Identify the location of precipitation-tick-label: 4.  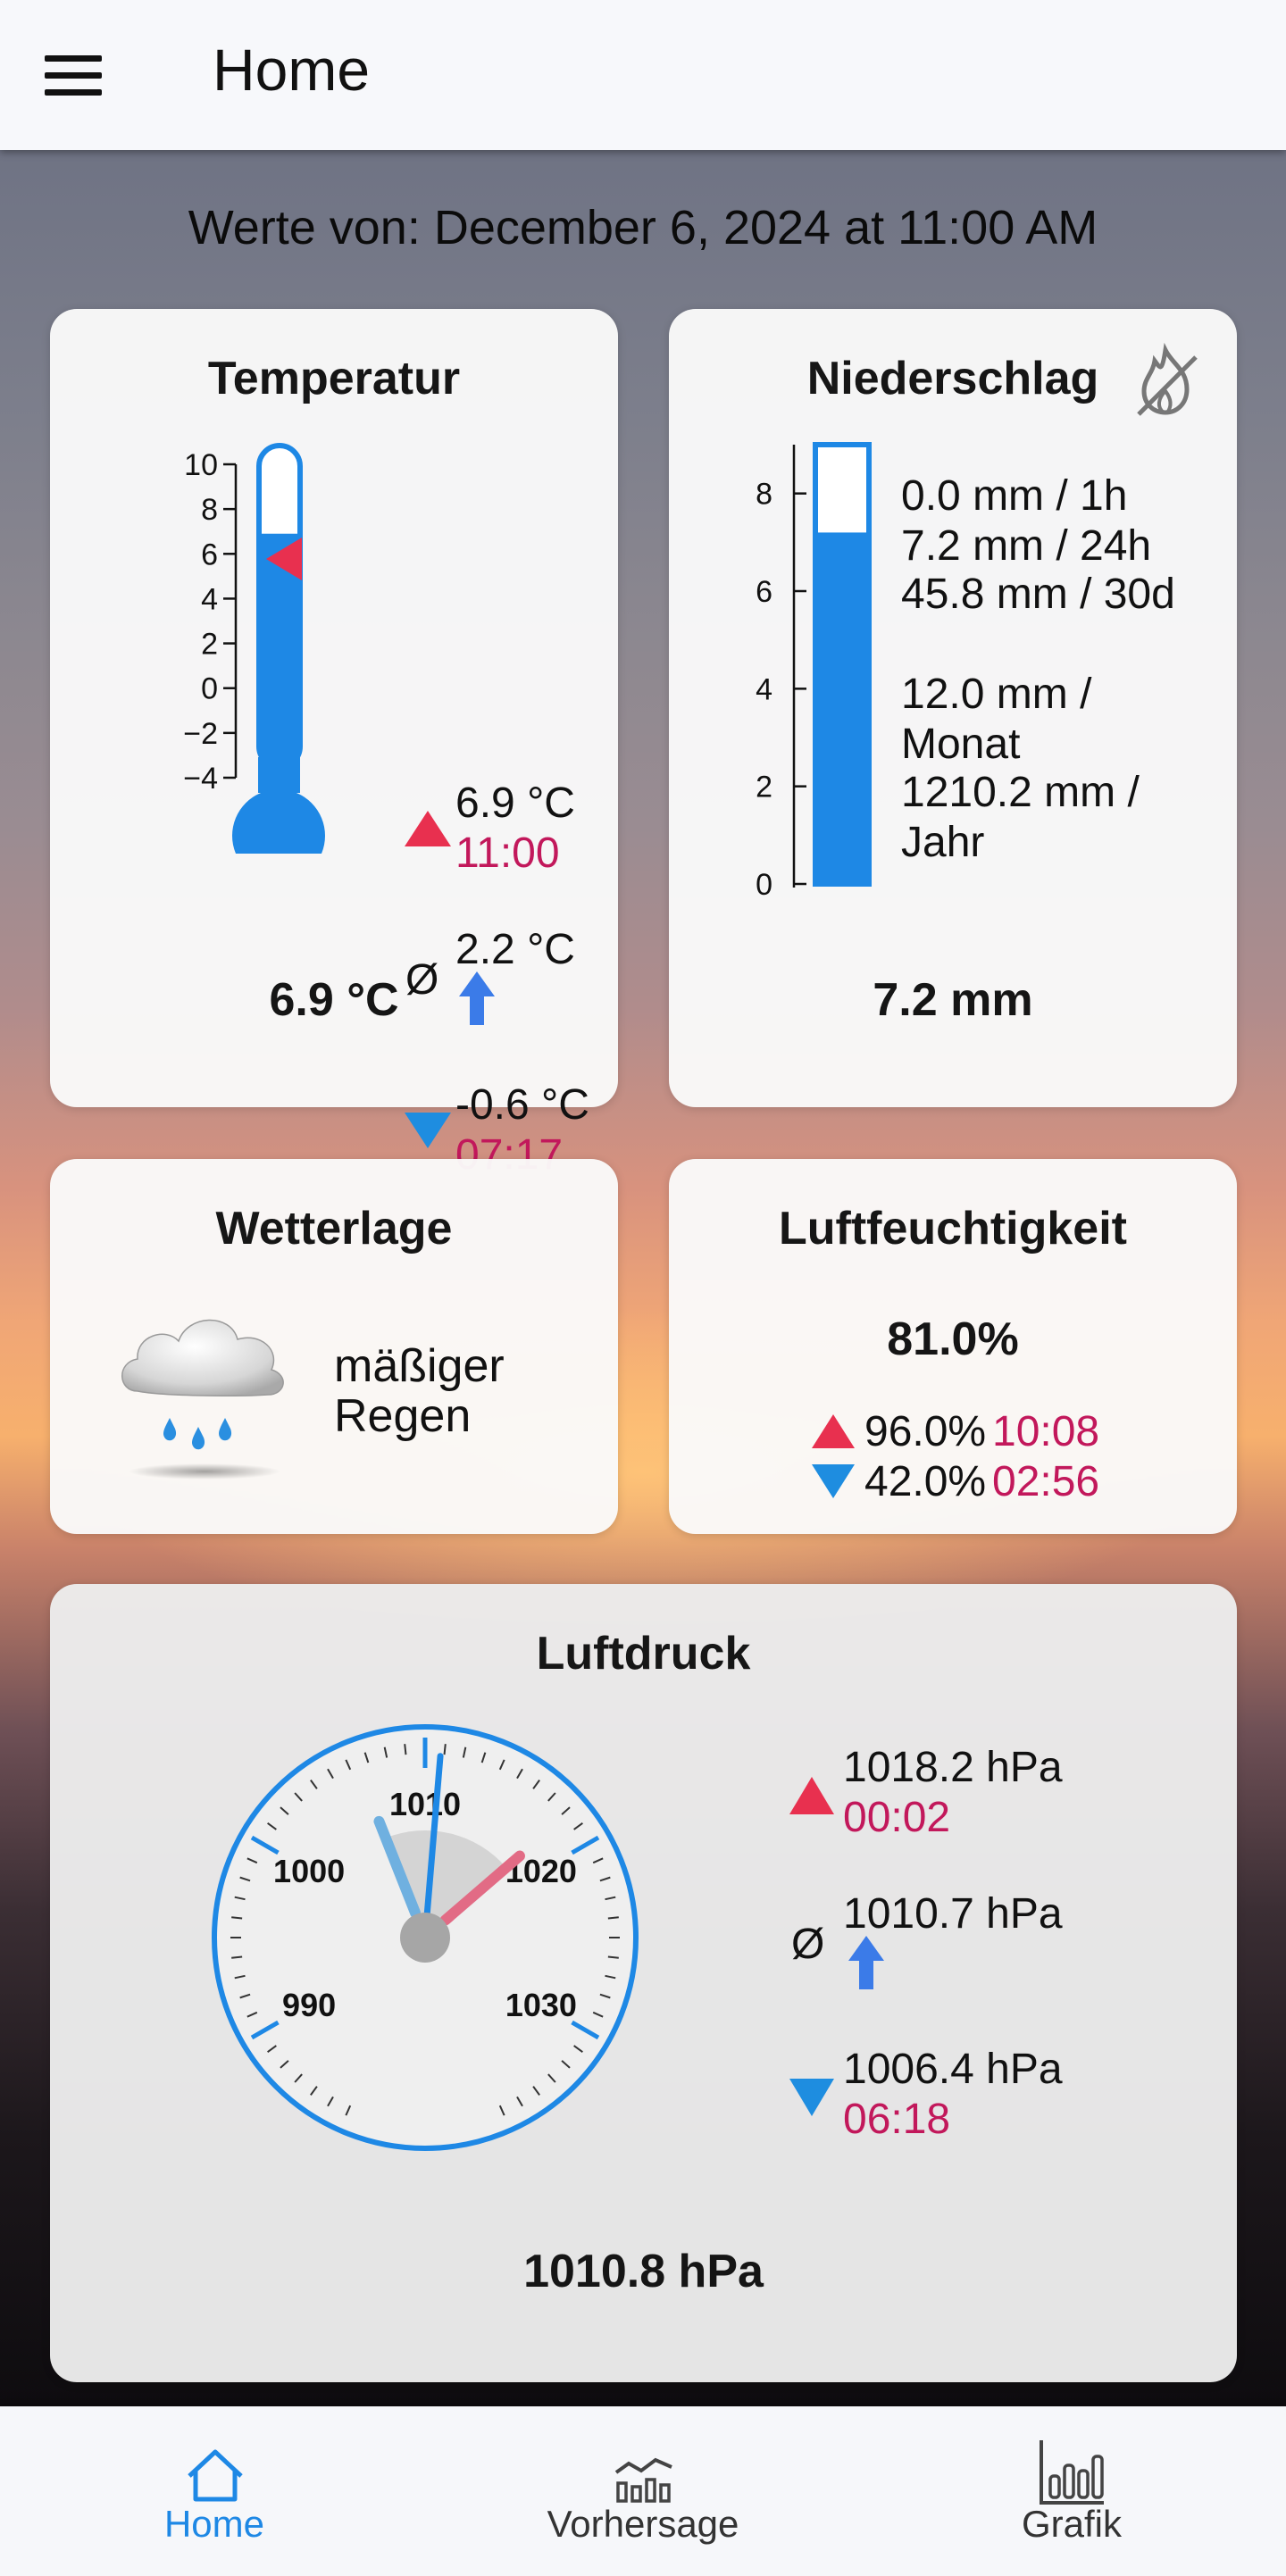
(764, 689).